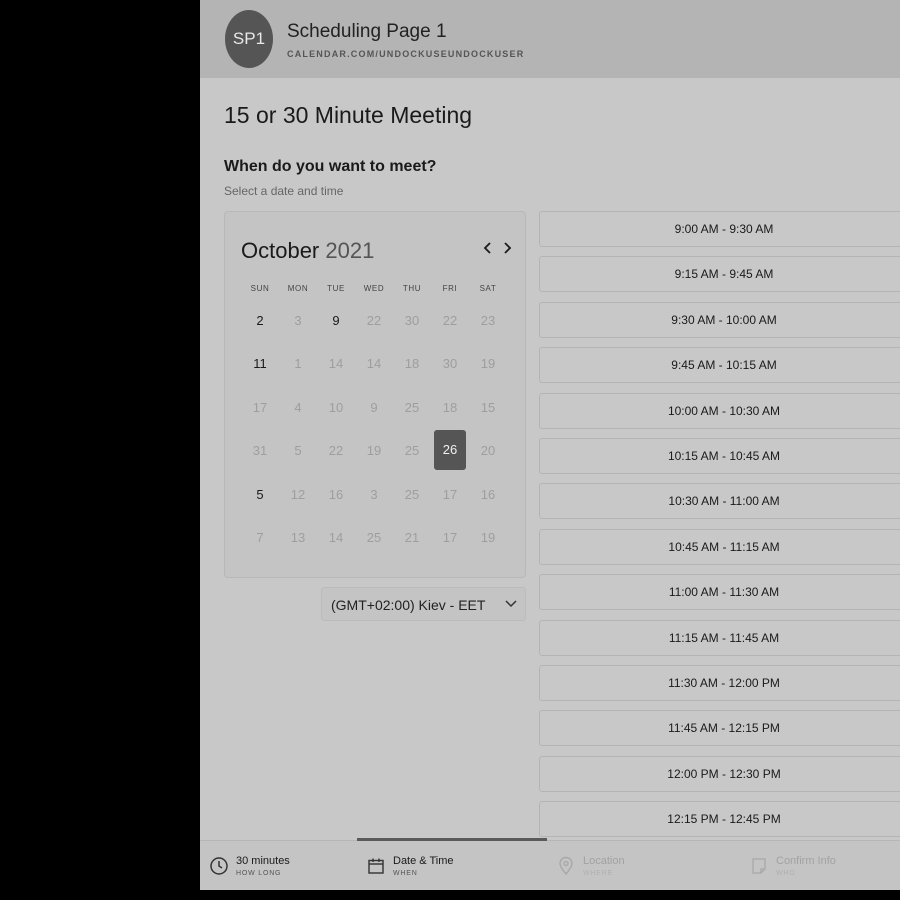  What do you see at coordinates (249, 39) in the screenshot?
I see `avatar: SP1` at bounding box center [249, 39].